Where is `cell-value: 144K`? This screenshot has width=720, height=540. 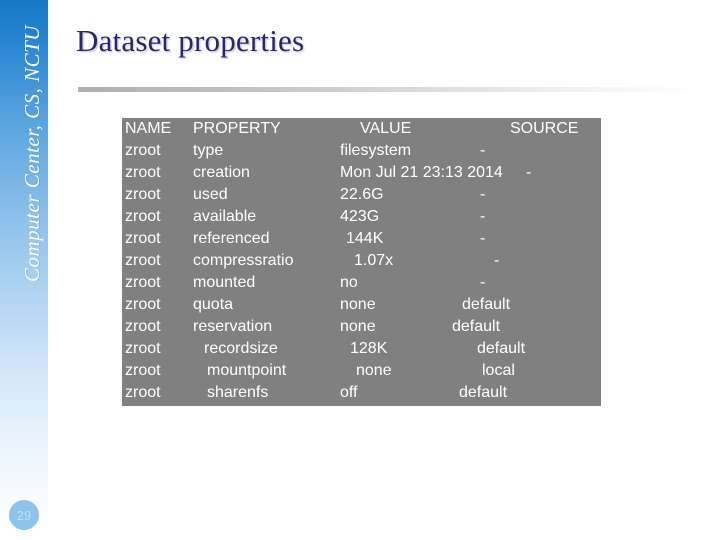
cell-value: 144K is located at coordinates (365, 238).